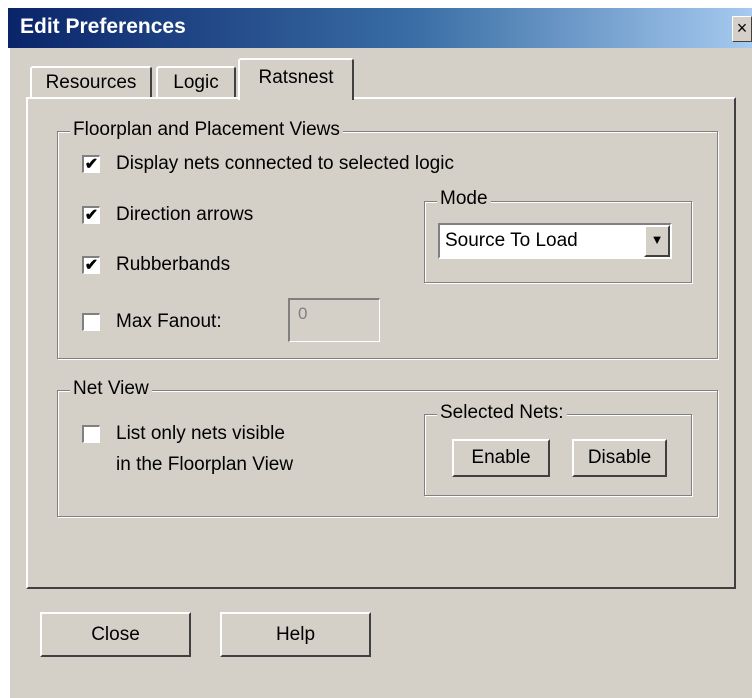 Image resolution: width=752 pixels, height=698 pixels. I want to click on disable-button: Disable, so click(619, 458).